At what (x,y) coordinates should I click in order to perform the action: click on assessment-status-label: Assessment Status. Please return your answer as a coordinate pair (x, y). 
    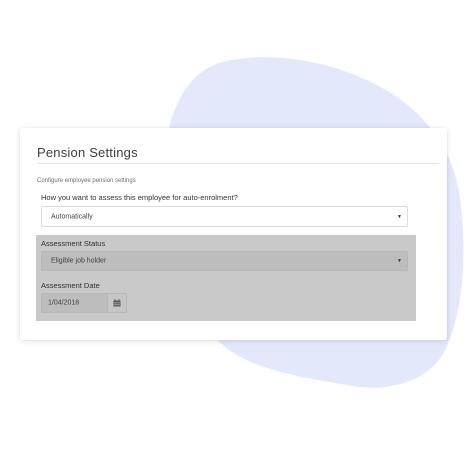
    Looking at the image, I should click on (73, 243).